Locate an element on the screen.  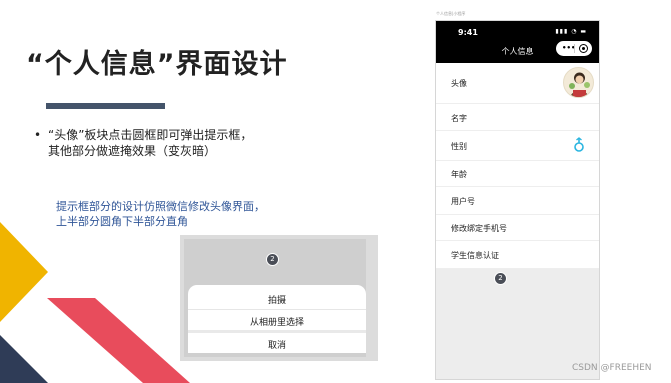
cancel-option: 取消 is located at coordinates (277, 344).